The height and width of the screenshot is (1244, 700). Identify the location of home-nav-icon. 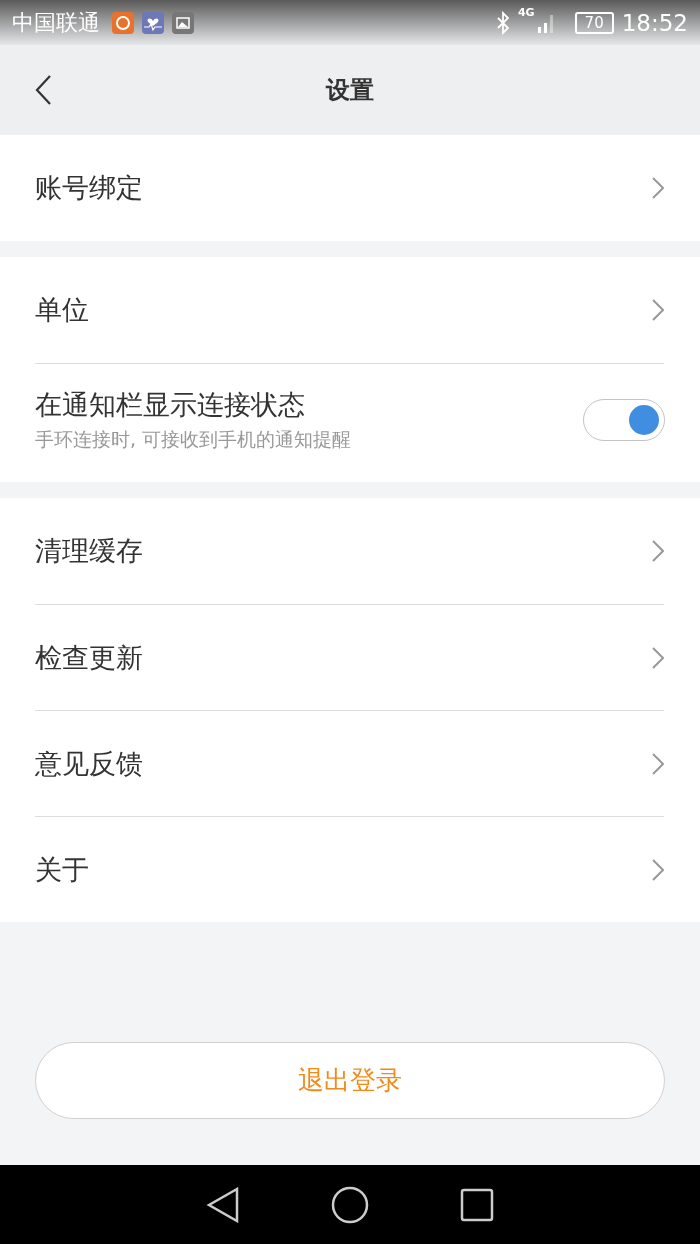
(350, 1204).